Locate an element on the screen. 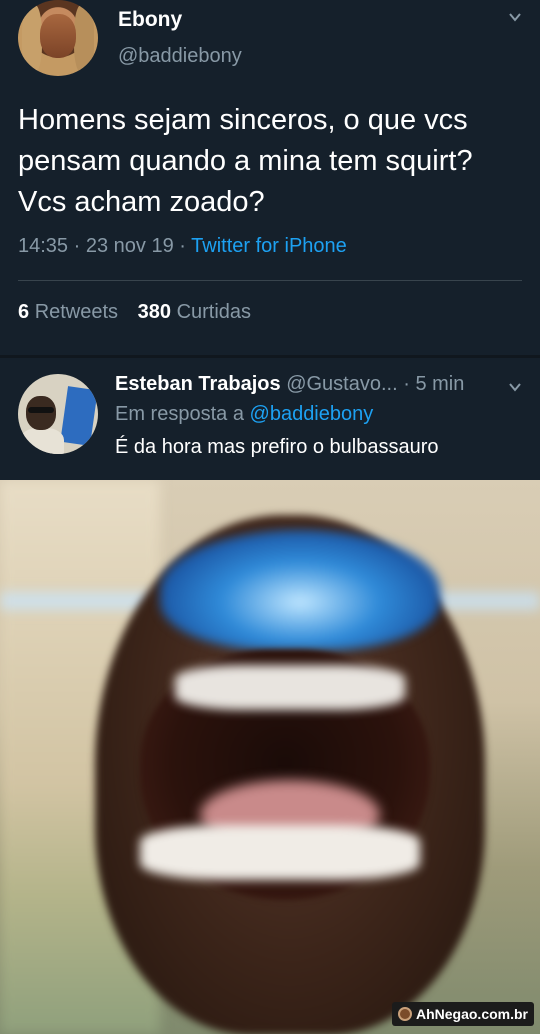 This screenshot has width=540, height=1034. avatar-body is located at coordinates (42, 441).